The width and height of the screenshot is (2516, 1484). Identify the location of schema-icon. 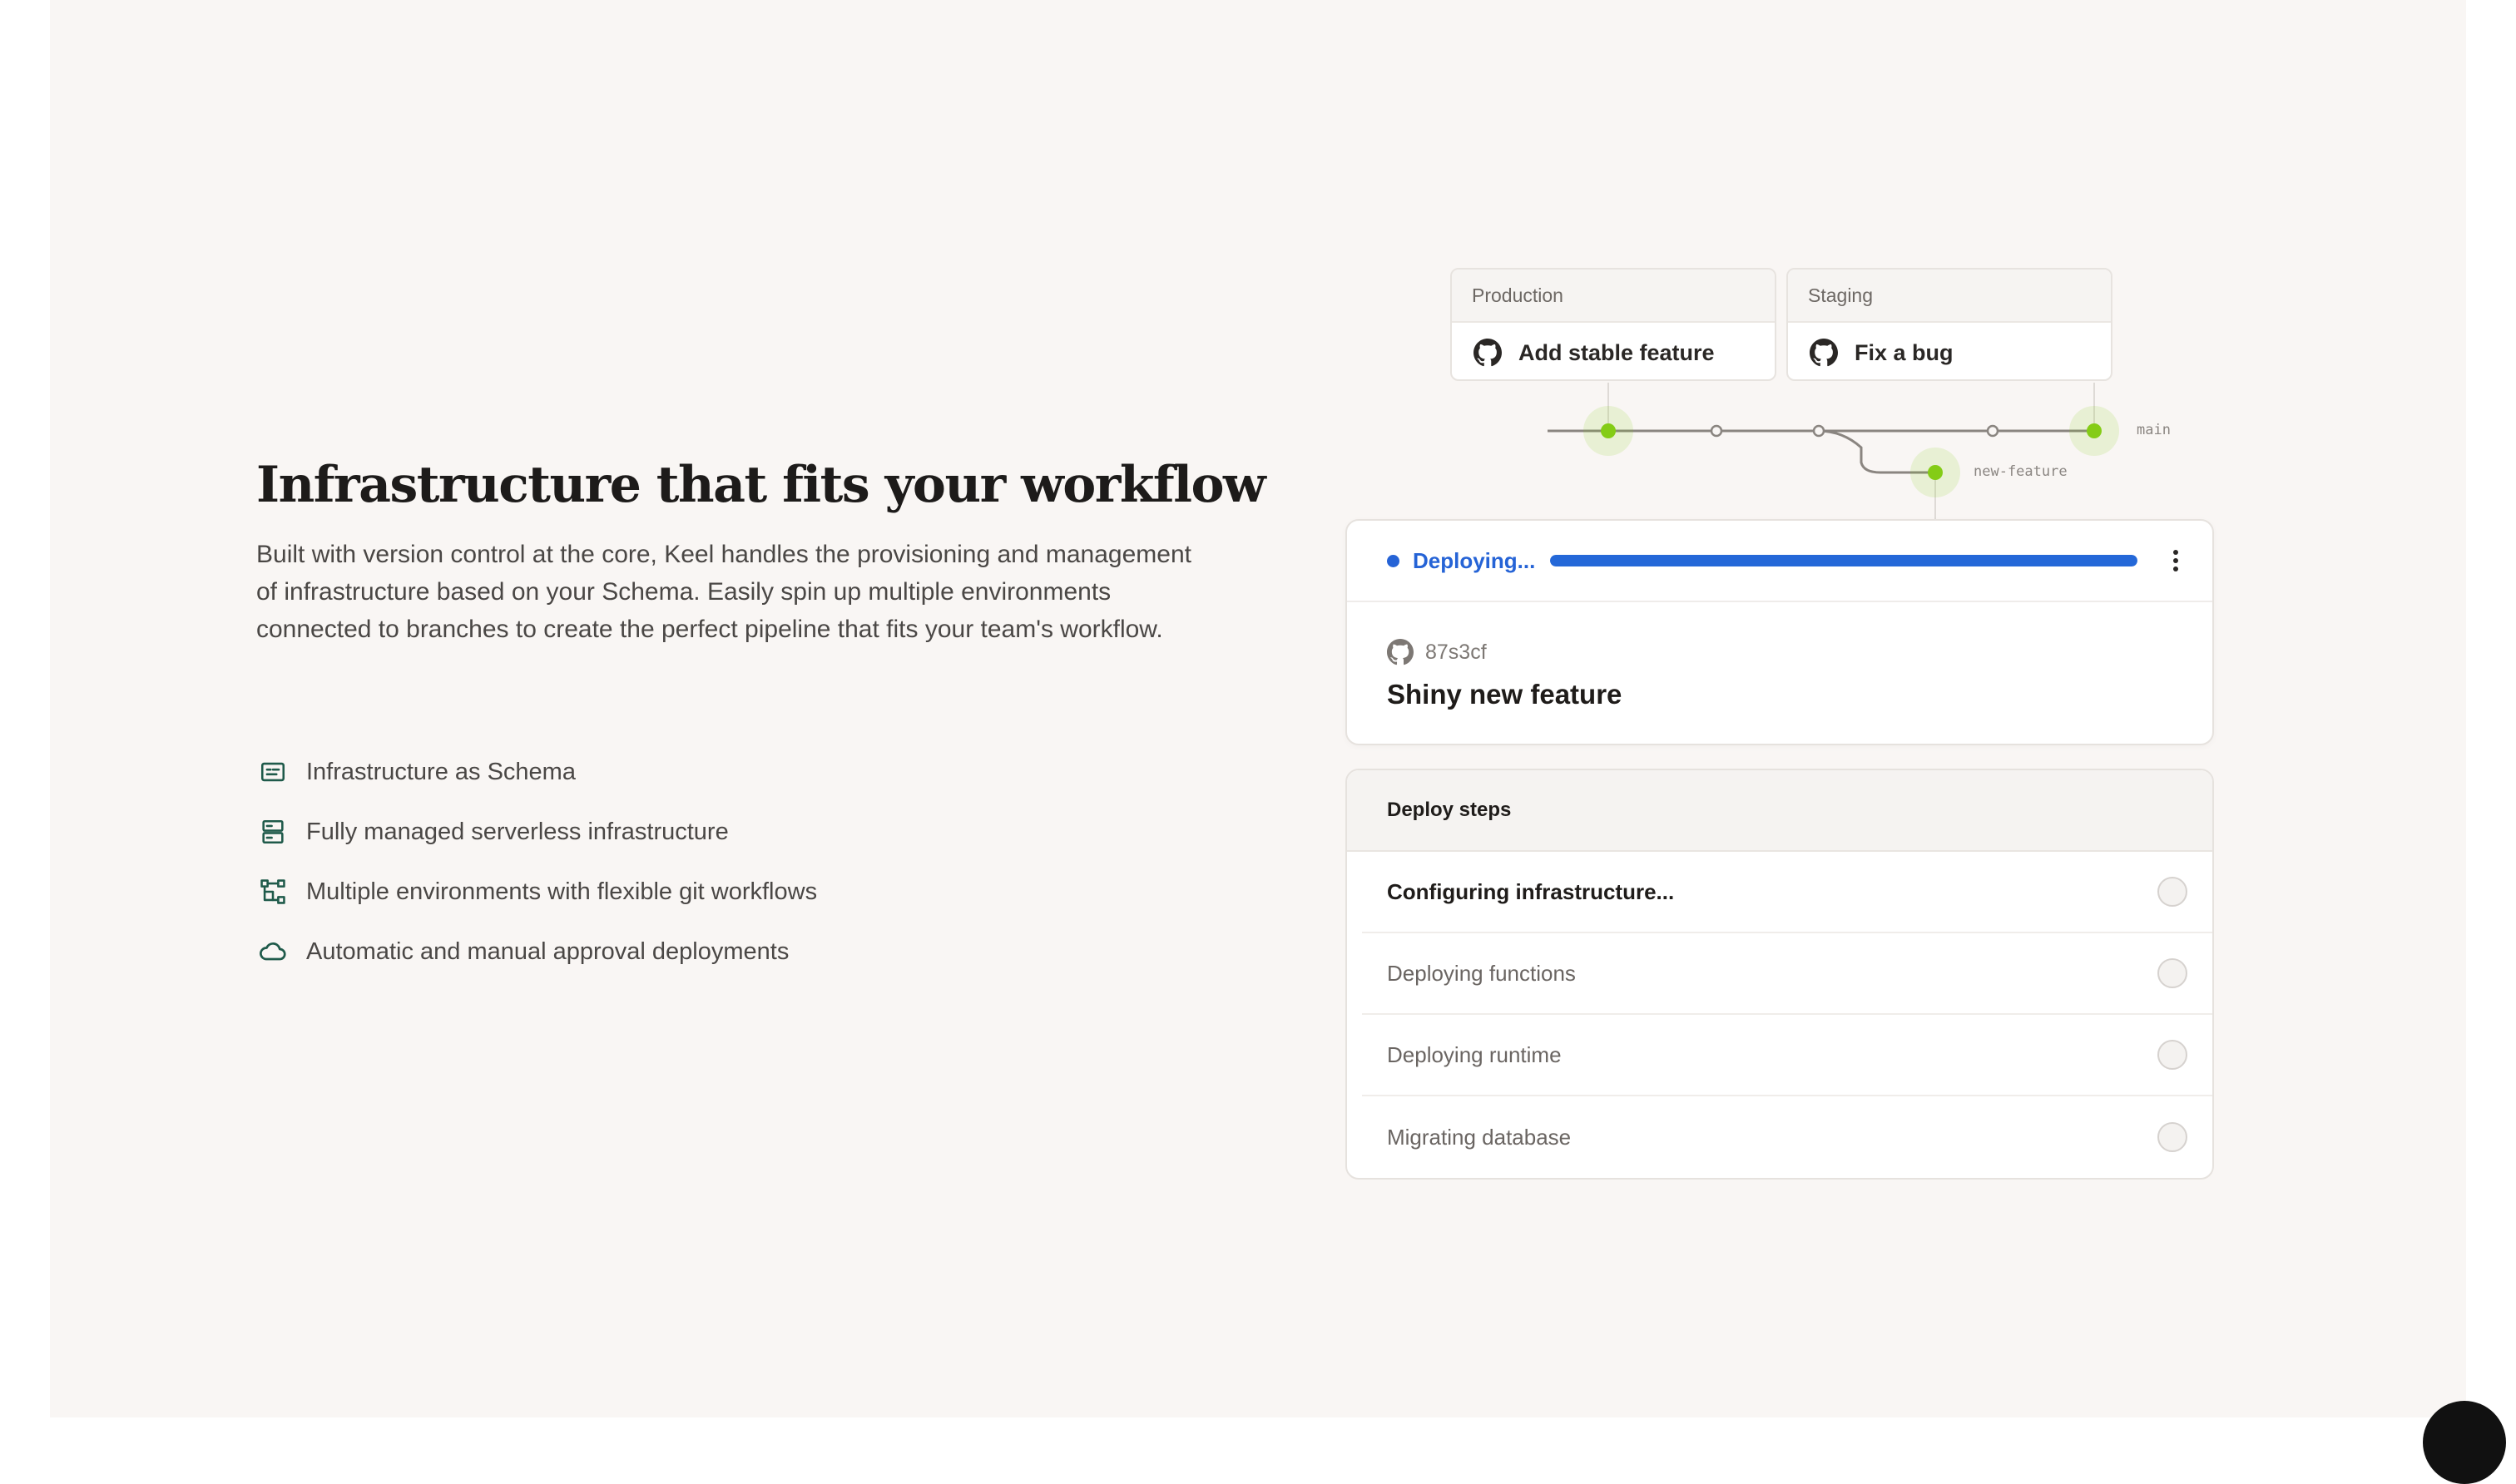
(273, 772).